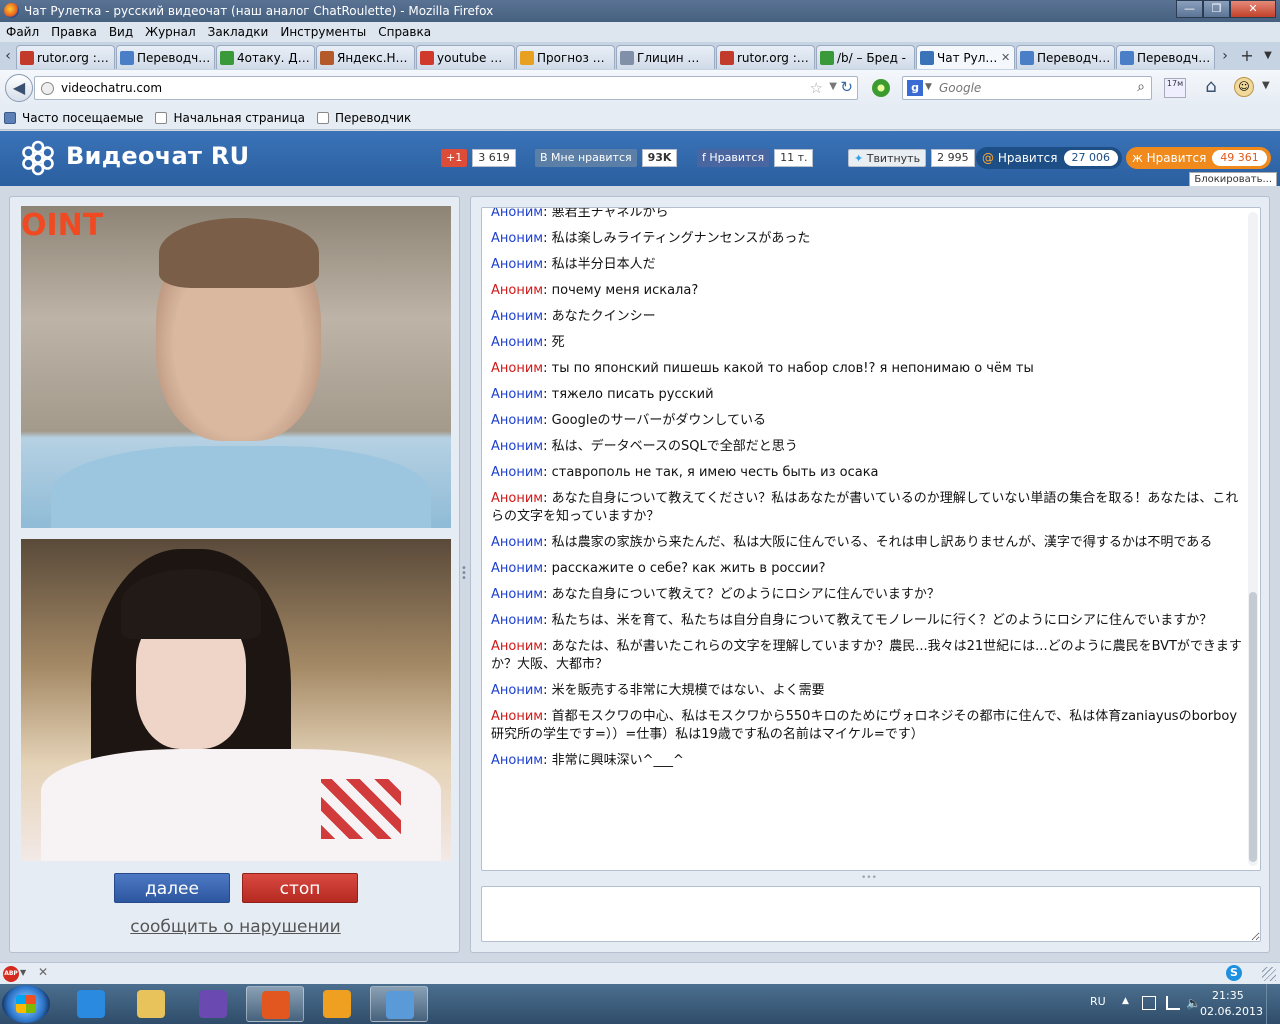  What do you see at coordinates (337, 1004) in the screenshot?
I see `taskbar-avast` at bounding box center [337, 1004].